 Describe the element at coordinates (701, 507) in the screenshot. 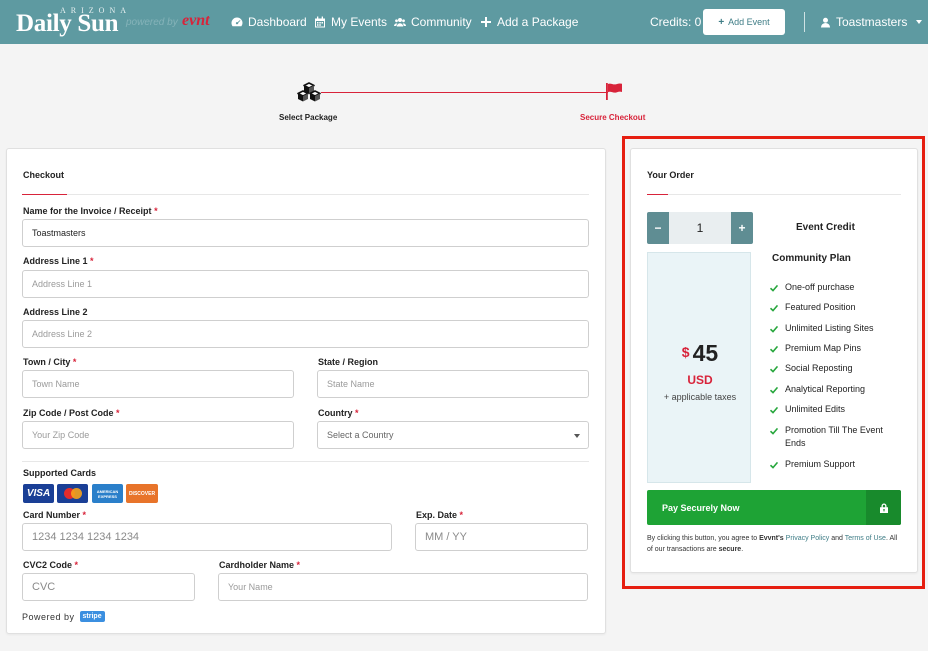

I see `pay-securely-label: Pay Securely Now` at that location.